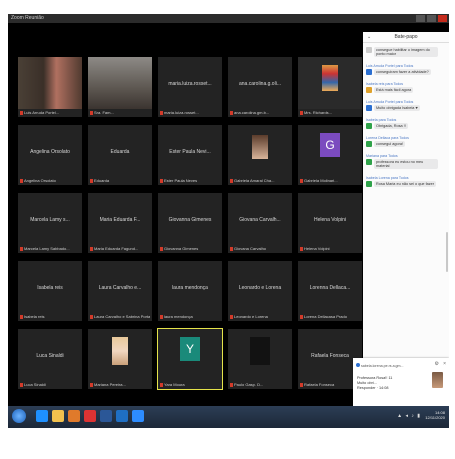 The height and width of the screenshot is (459, 455). Describe the element at coordinates (330, 248) in the screenshot. I see `participant-caption: Helena Volpini` at that location.